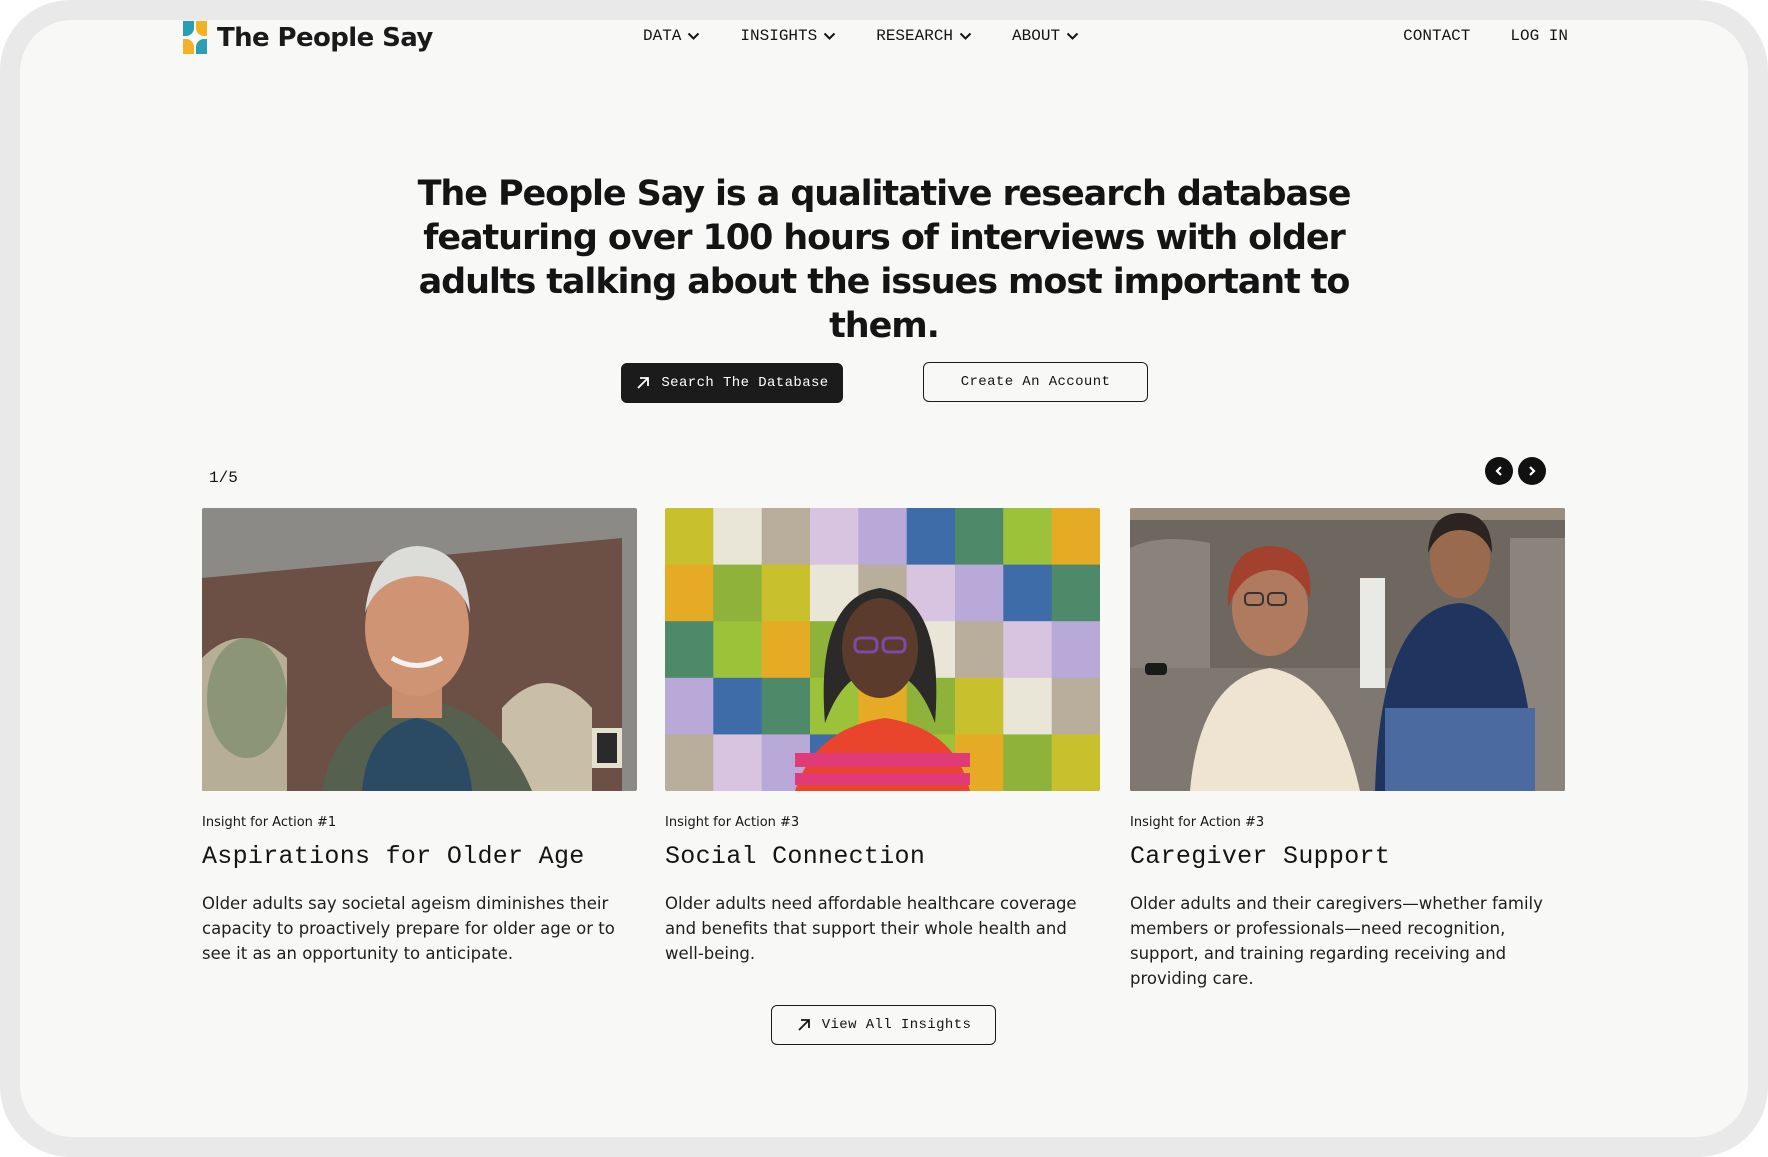  Describe the element at coordinates (779, 36) in the screenshot. I see `nav-item-label: INSIGHTS` at that location.